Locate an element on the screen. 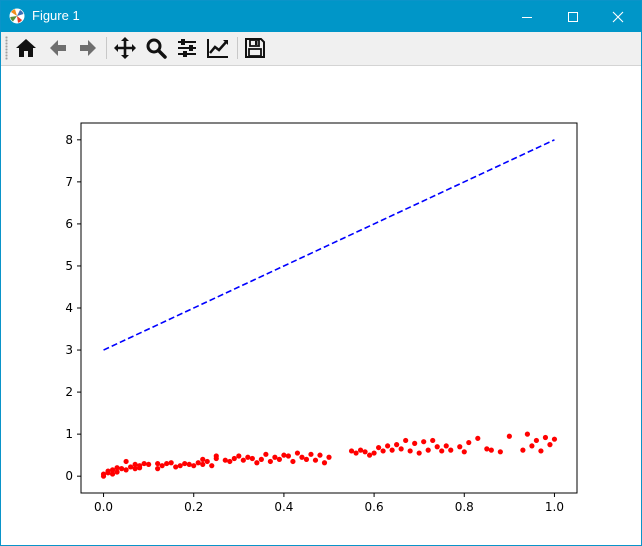 Image resolution: width=642 pixels, height=546 pixels. home-icon is located at coordinates (26, 48).